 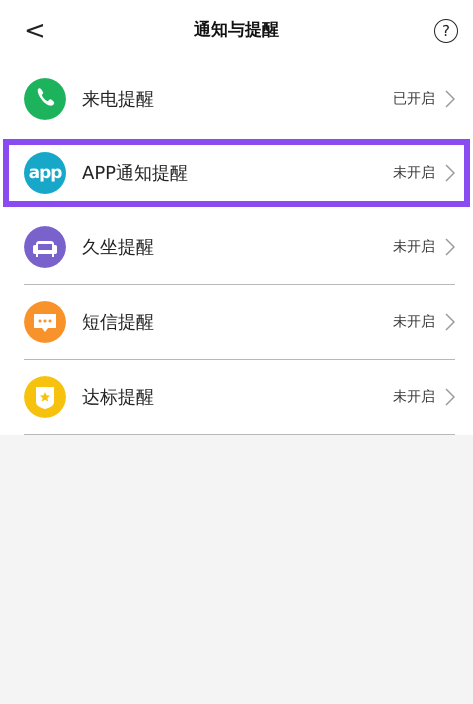 What do you see at coordinates (118, 100) in the screenshot?
I see `row-label: 来电提醒` at bounding box center [118, 100].